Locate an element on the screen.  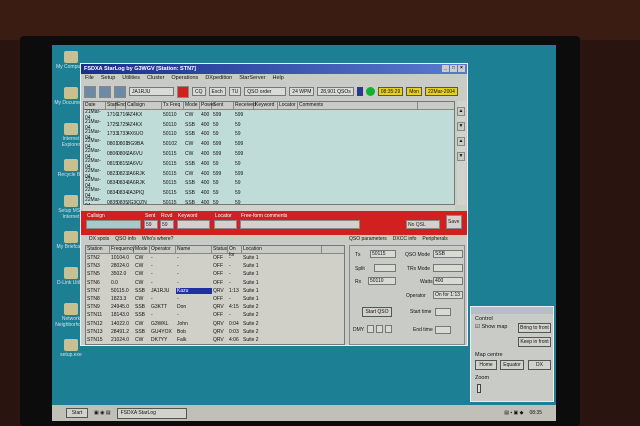
menu-starserver: StarServer is located at coordinates (252, 78).